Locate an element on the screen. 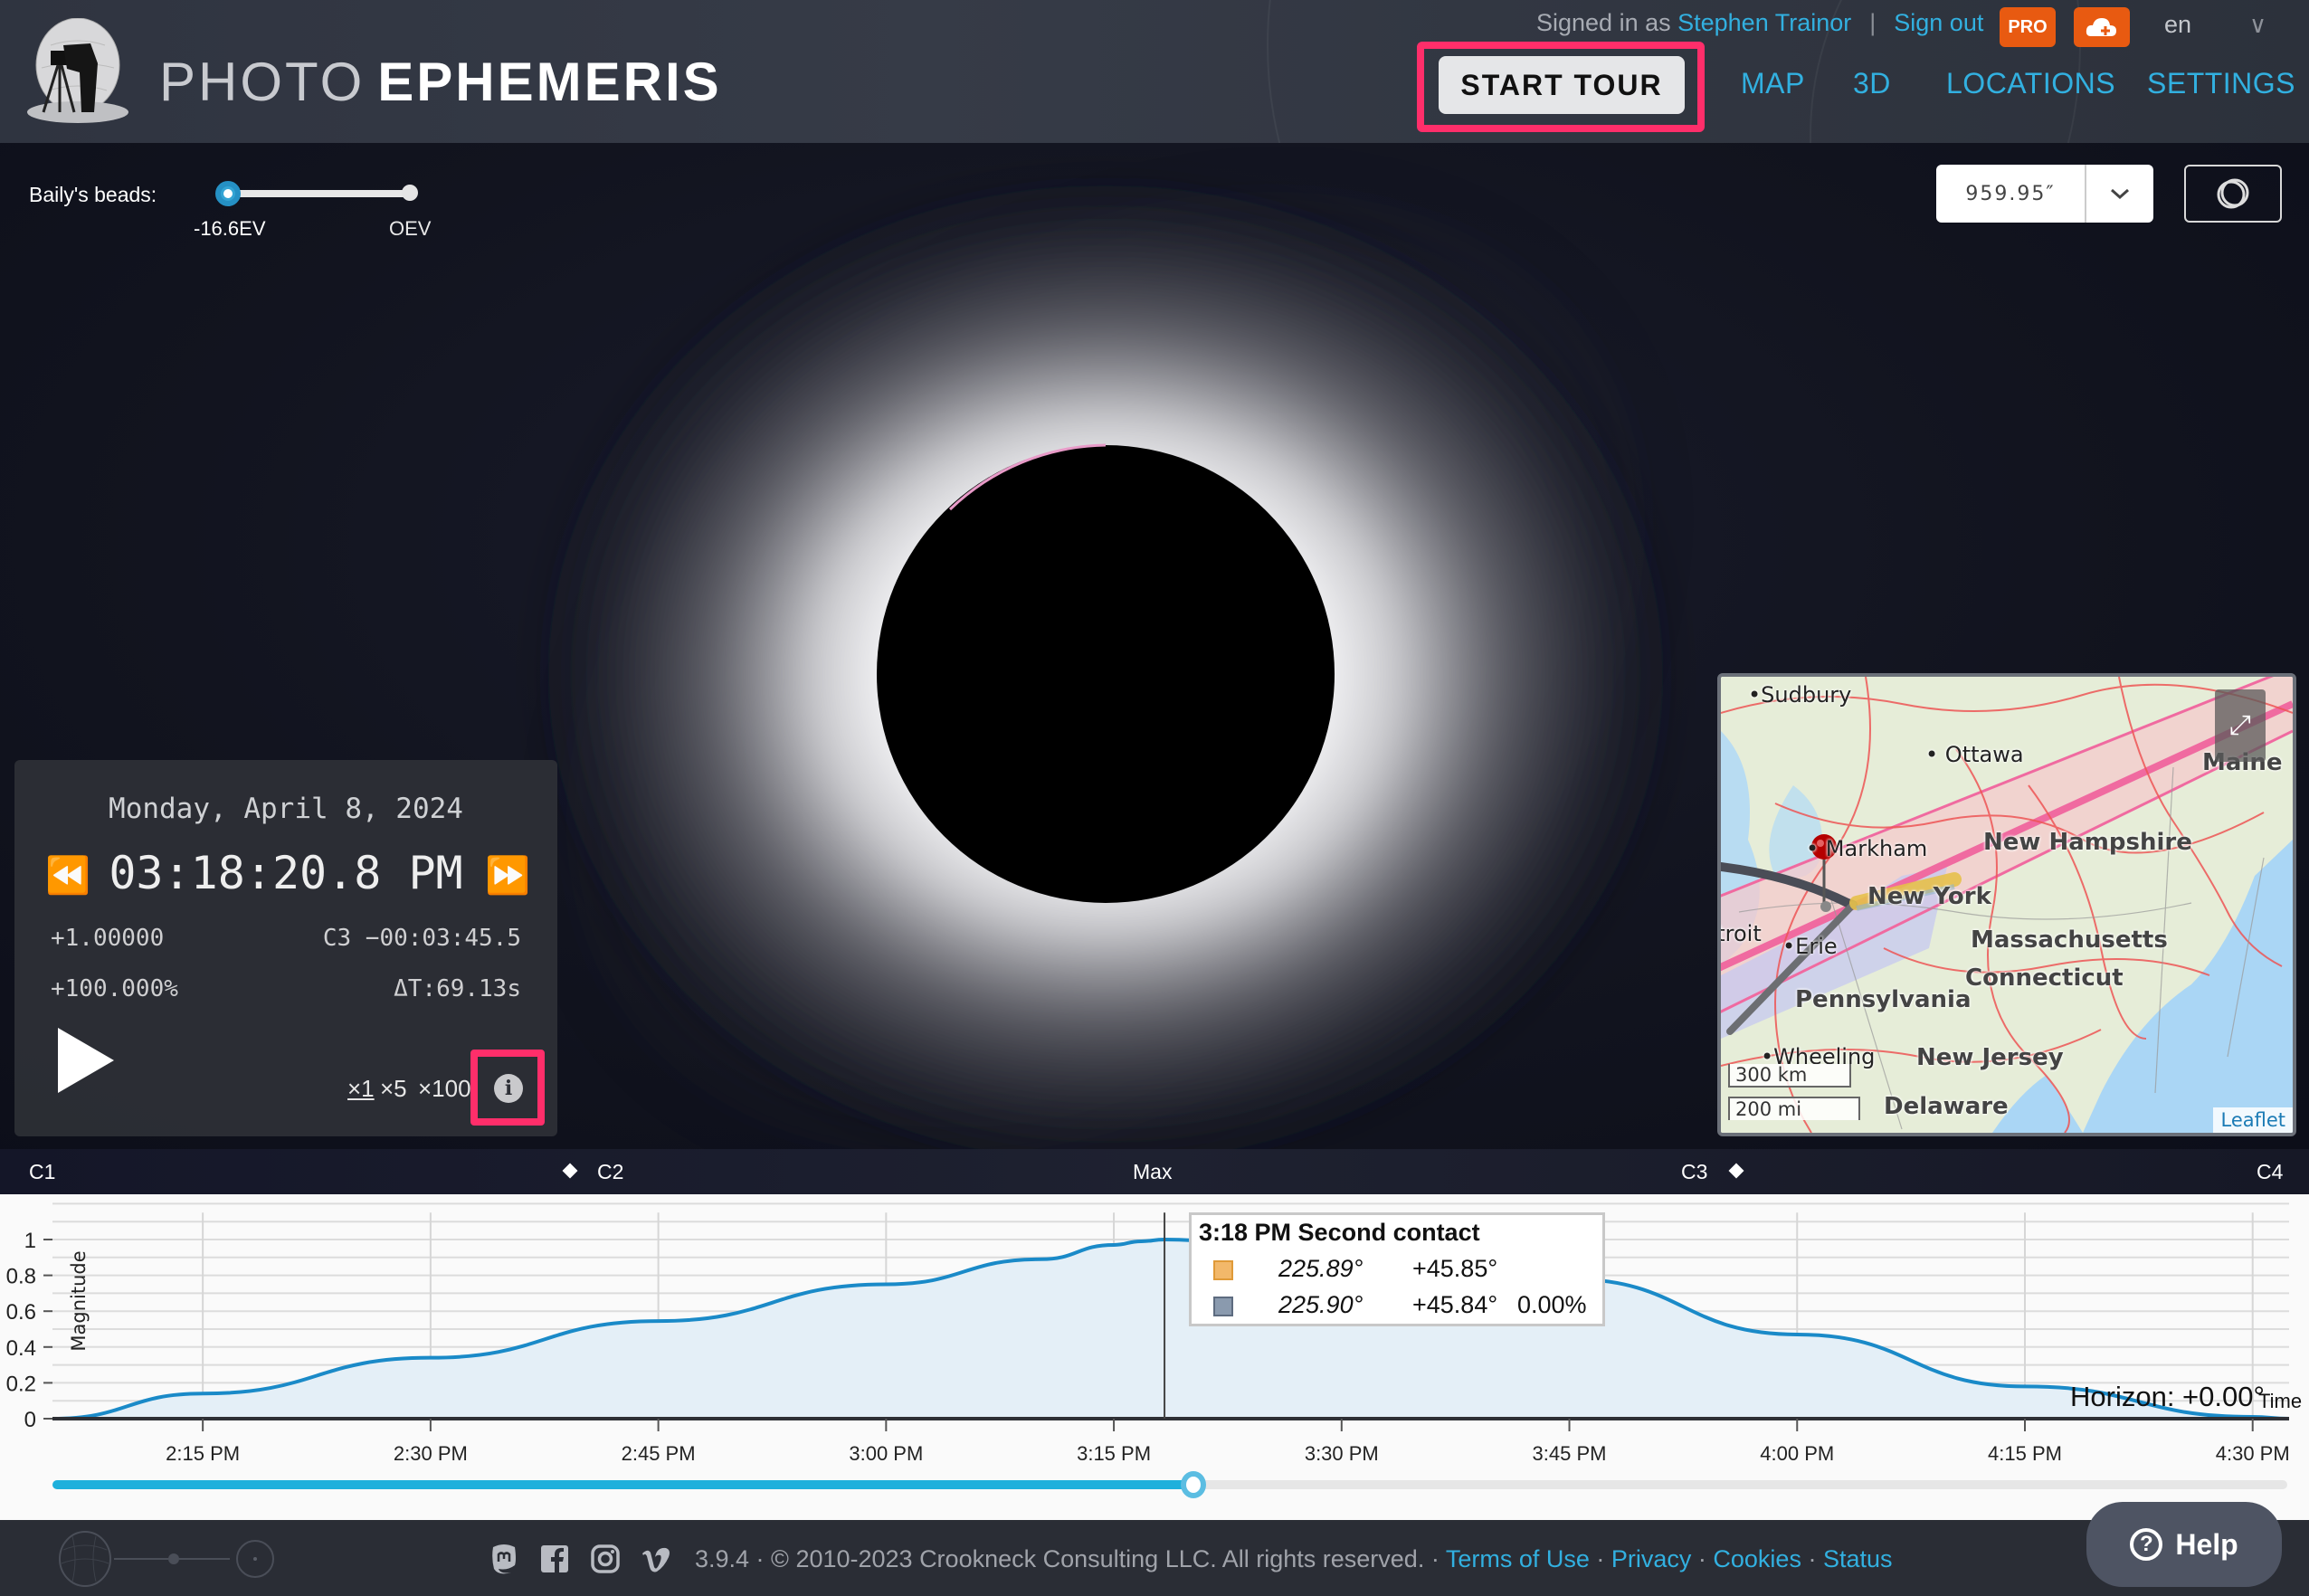  terms-link: Terms of Use is located at coordinates (1518, 1559).